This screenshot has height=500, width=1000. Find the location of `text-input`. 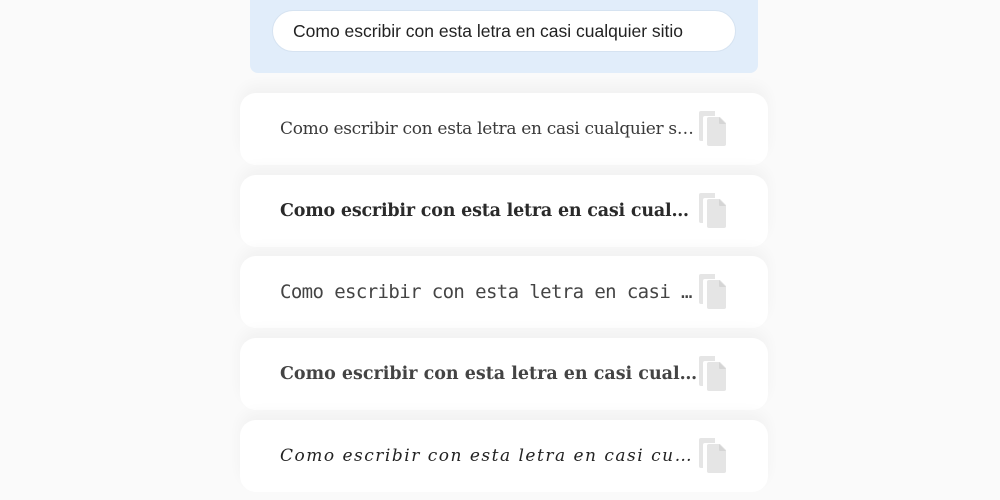

text-input is located at coordinates (504, 31).